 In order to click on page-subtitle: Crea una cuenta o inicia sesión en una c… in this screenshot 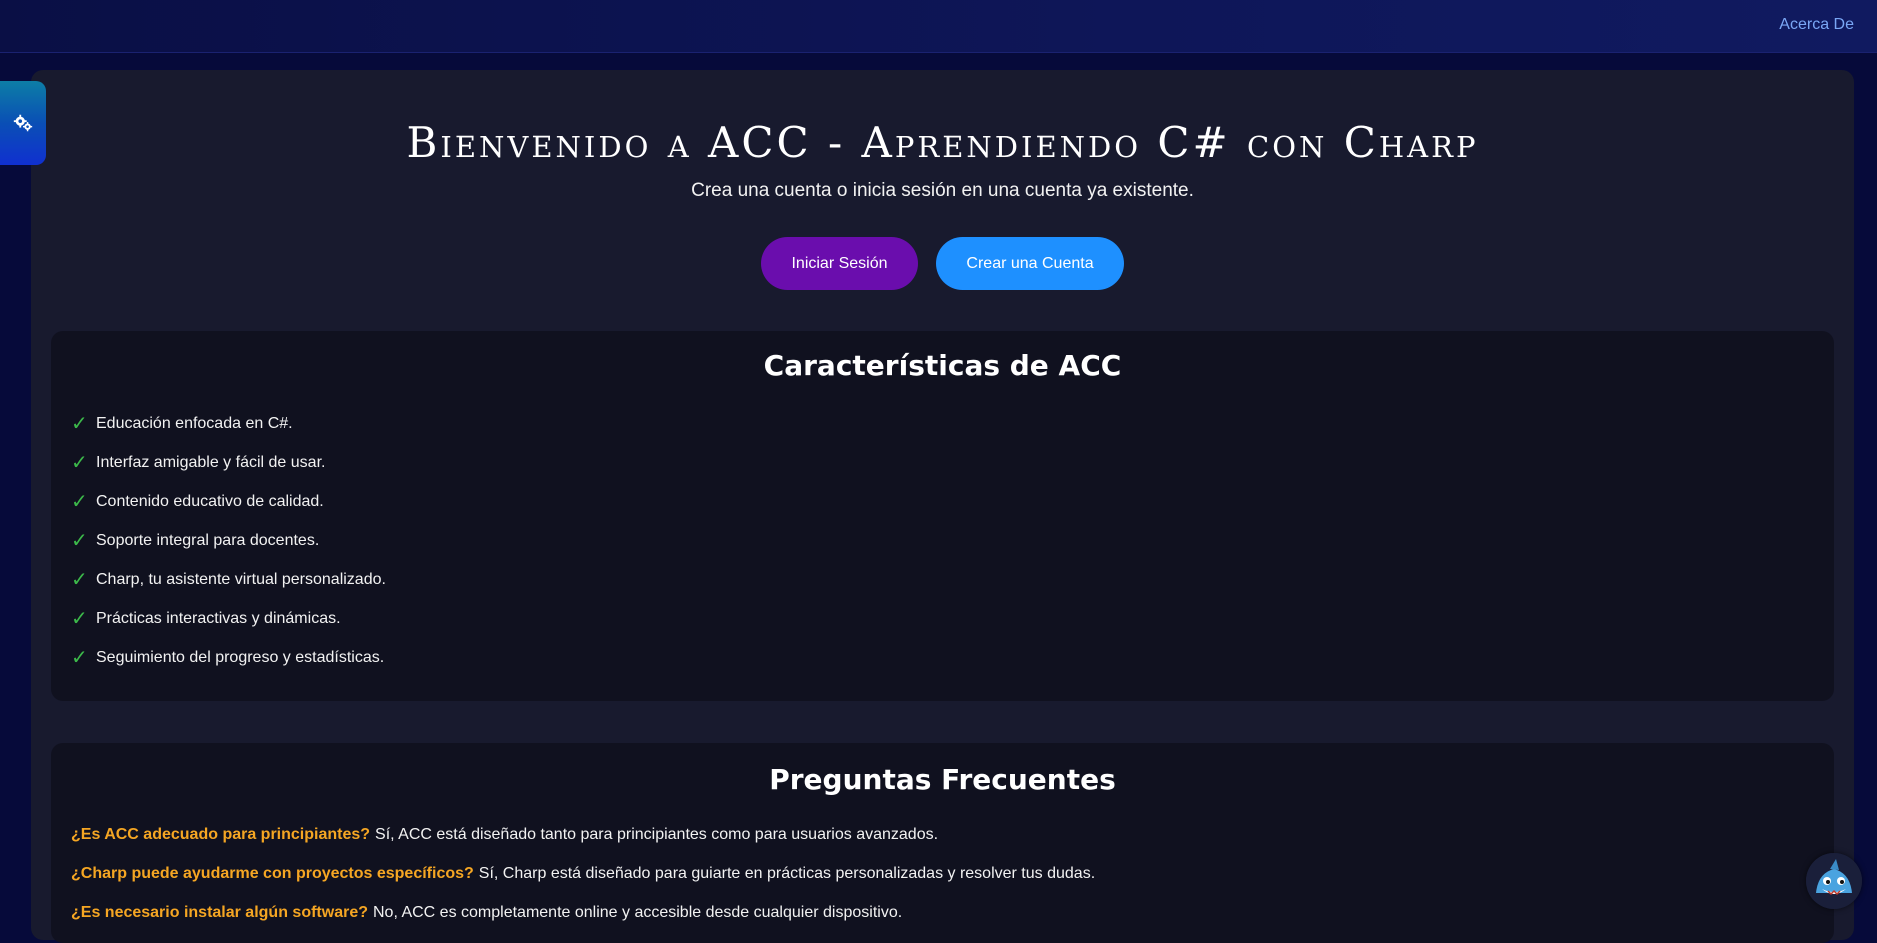, I will do `click(942, 190)`.